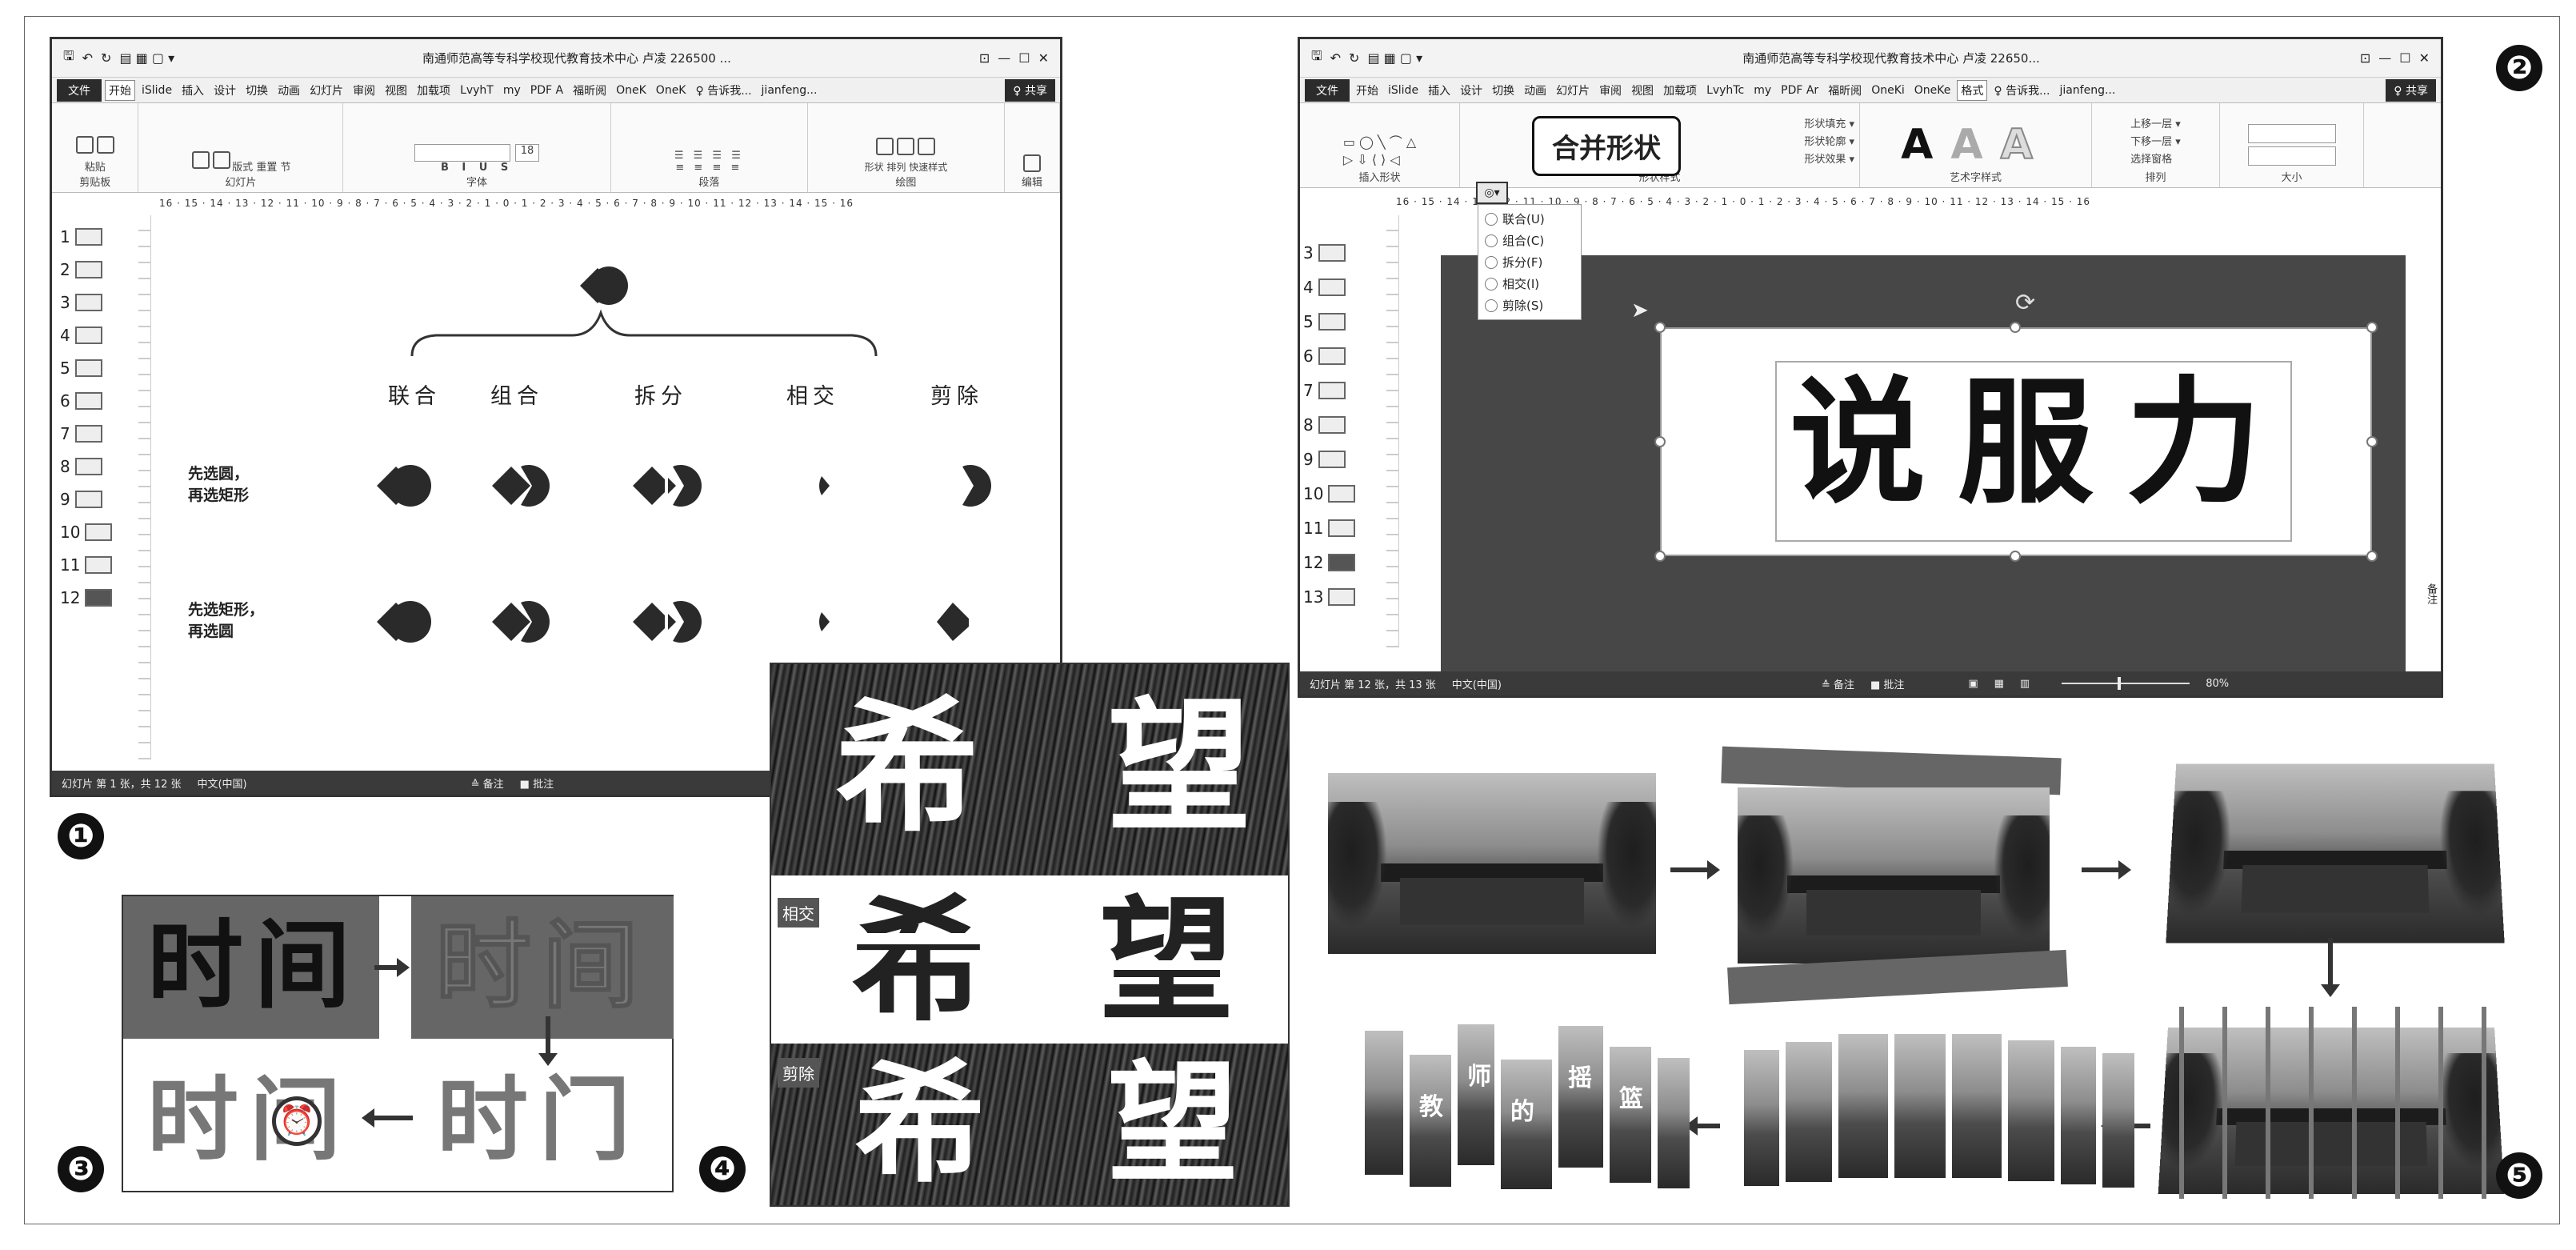  What do you see at coordinates (2404, 58) in the screenshot?
I see `maximize-icon: ☐` at bounding box center [2404, 58].